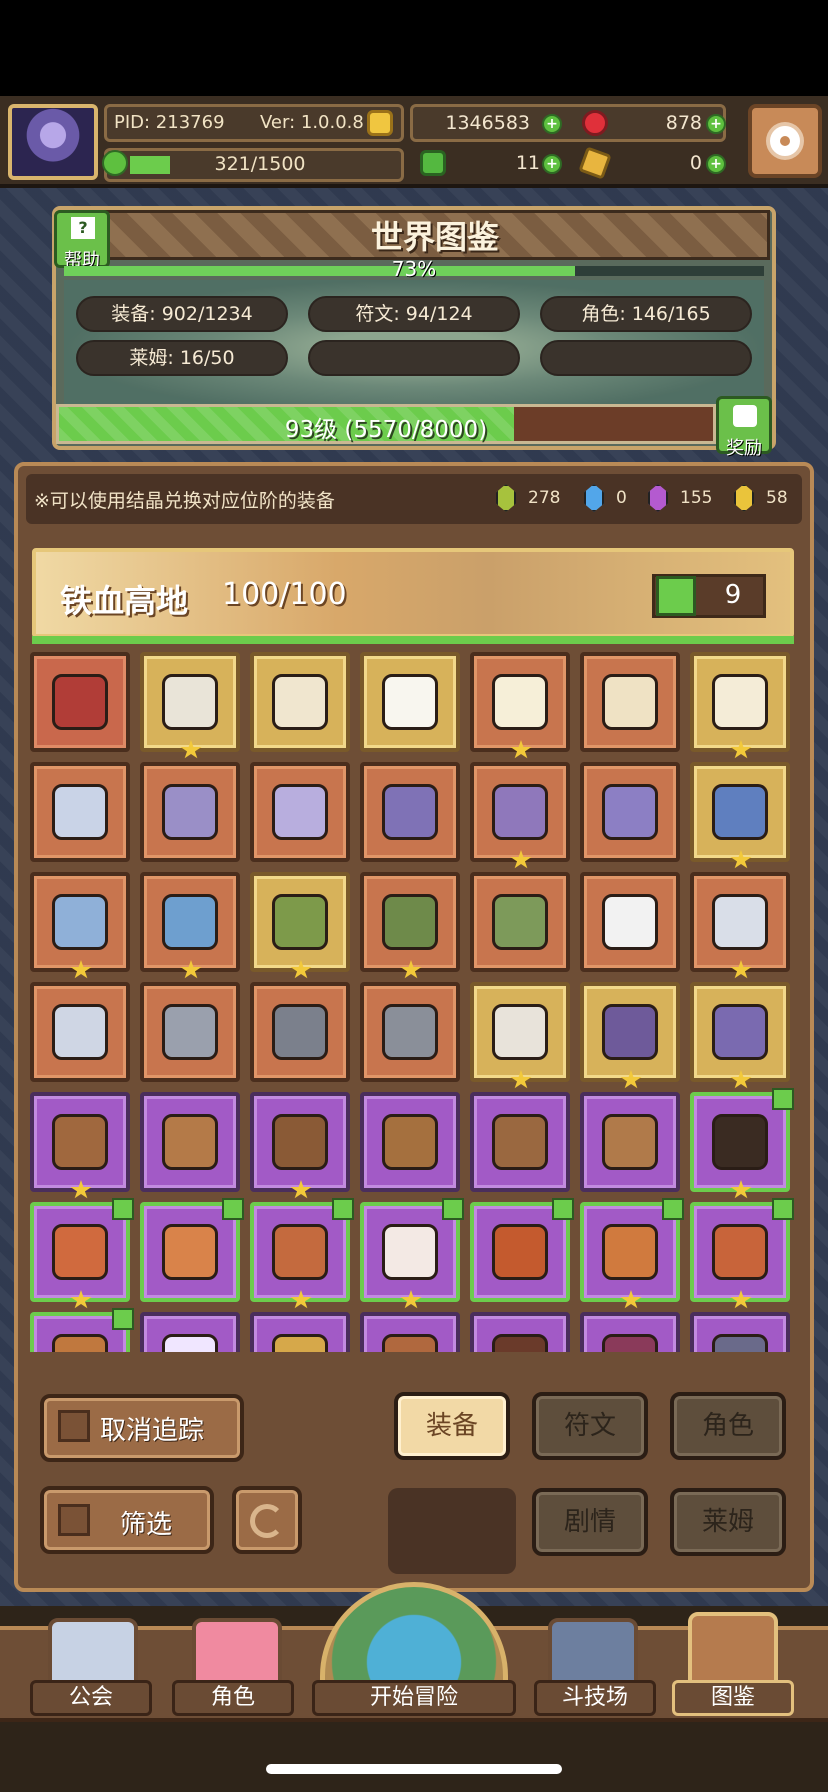  I want to click on add-gold-button: +, so click(552, 124).